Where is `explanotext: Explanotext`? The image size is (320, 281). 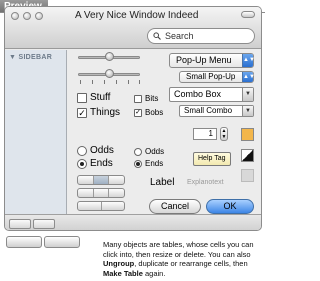 explanotext: Explanotext is located at coordinates (205, 182).